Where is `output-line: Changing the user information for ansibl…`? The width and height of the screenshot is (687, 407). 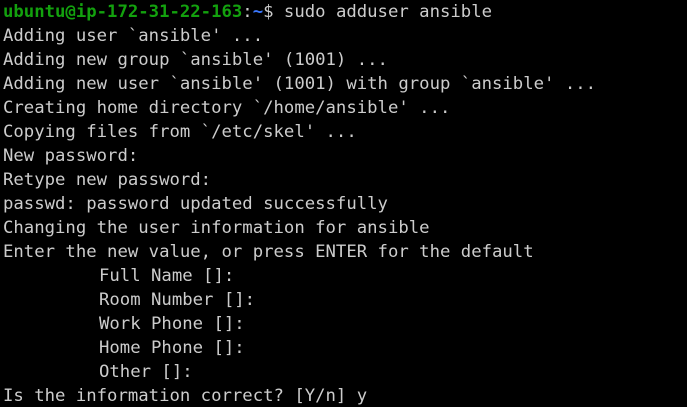
output-line: Changing the user information for ansibl… is located at coordinates (216, 228).